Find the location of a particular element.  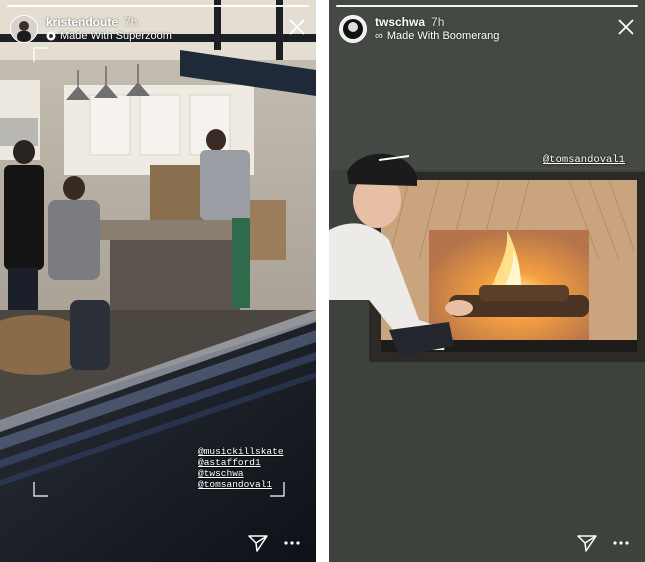

username: twschwa is located at coordinates (400, 22).